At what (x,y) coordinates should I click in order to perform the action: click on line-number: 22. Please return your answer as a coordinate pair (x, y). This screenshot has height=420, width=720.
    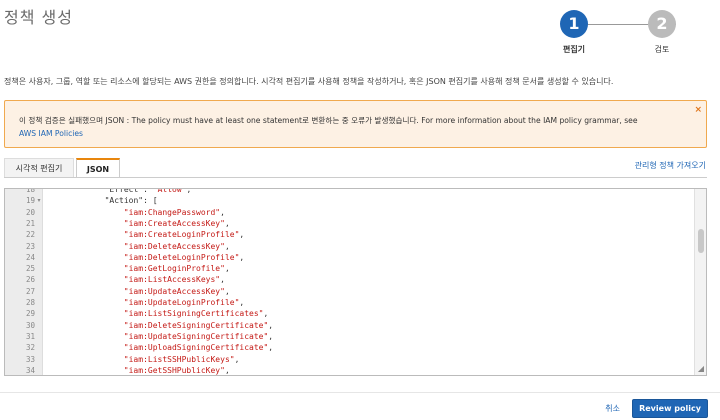
    Looking at the image, I should click on (30, 235).